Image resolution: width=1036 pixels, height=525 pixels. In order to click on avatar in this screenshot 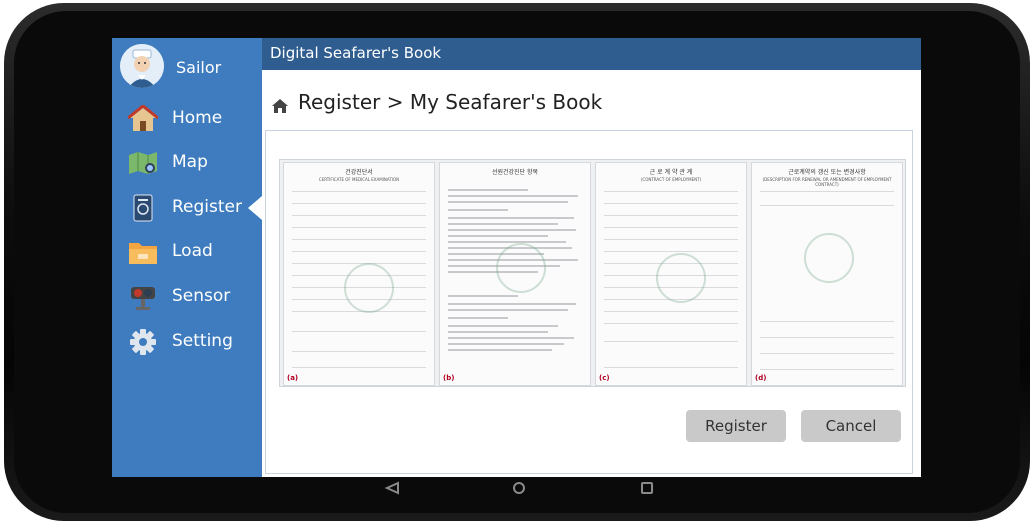, I will do `click(142, 66)`.